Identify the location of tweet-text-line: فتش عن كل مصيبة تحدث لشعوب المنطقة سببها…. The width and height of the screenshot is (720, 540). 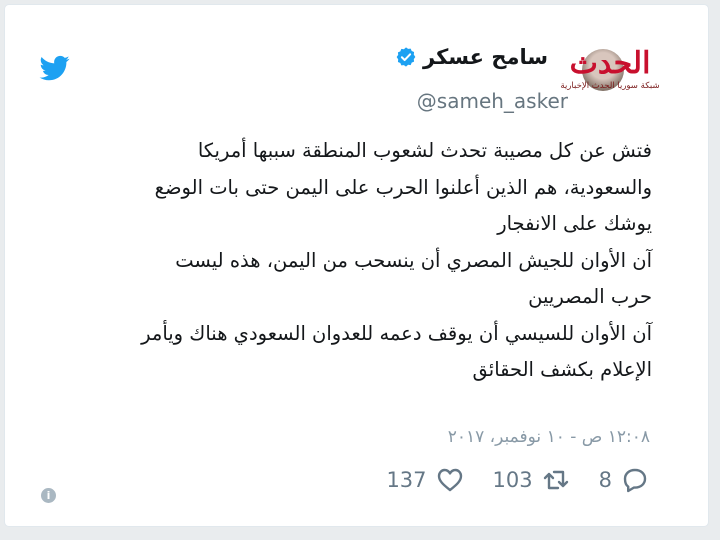
(424, 150).